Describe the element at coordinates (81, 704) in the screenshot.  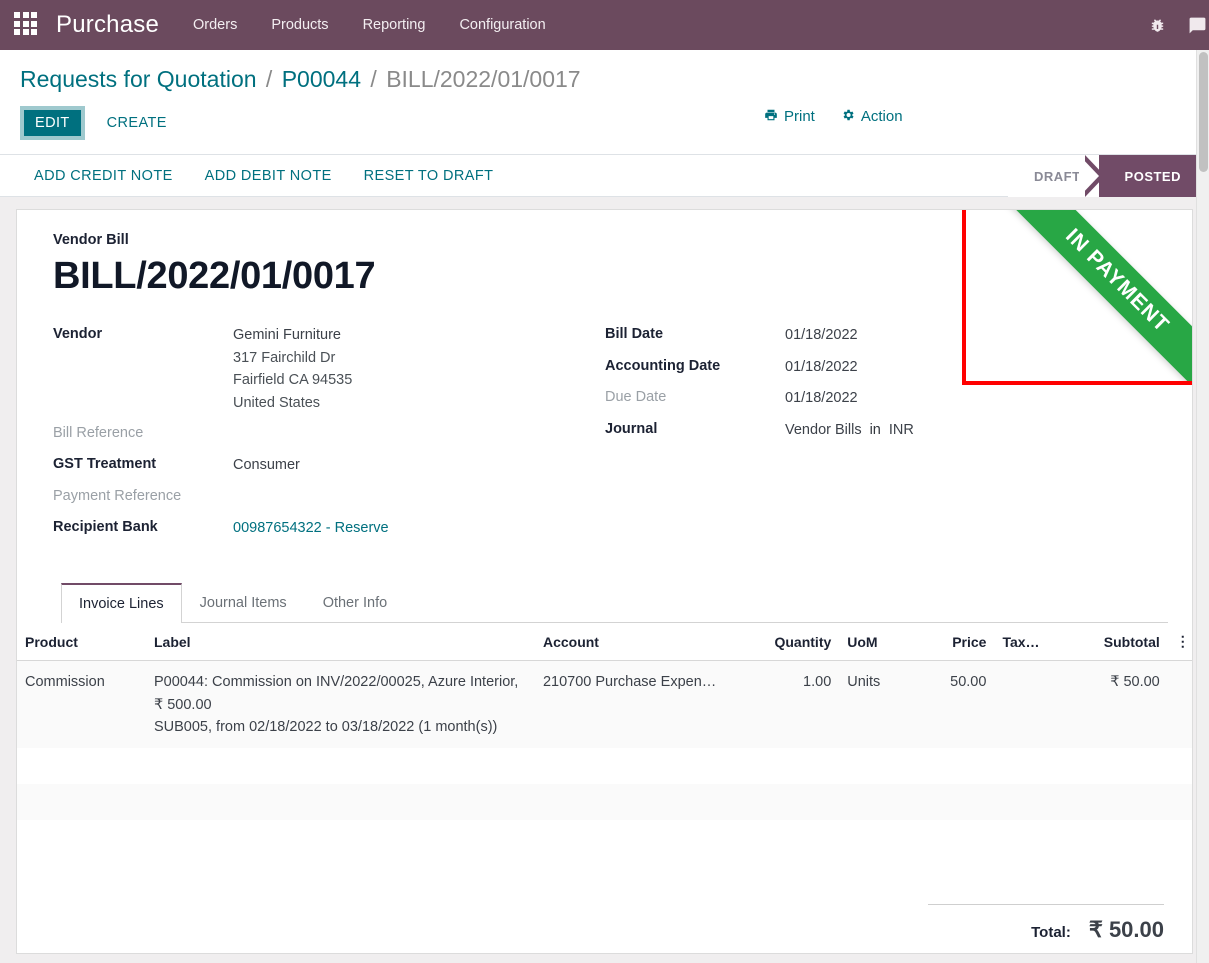
I see `cell-product: Commission` at that location.